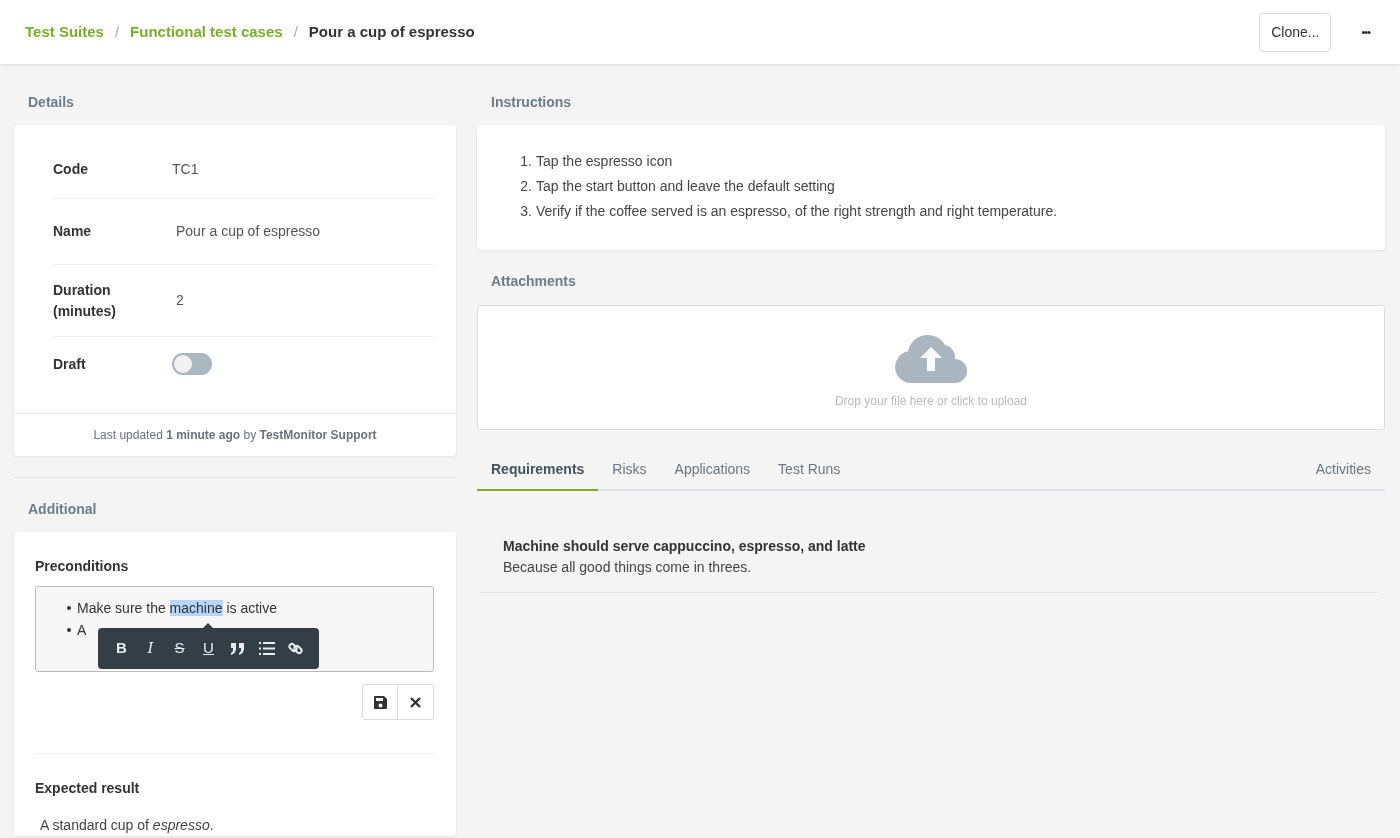 Image resolution: width=1400 pixels, height=838 pixels. I want to click on close-button, so click(416, 702).